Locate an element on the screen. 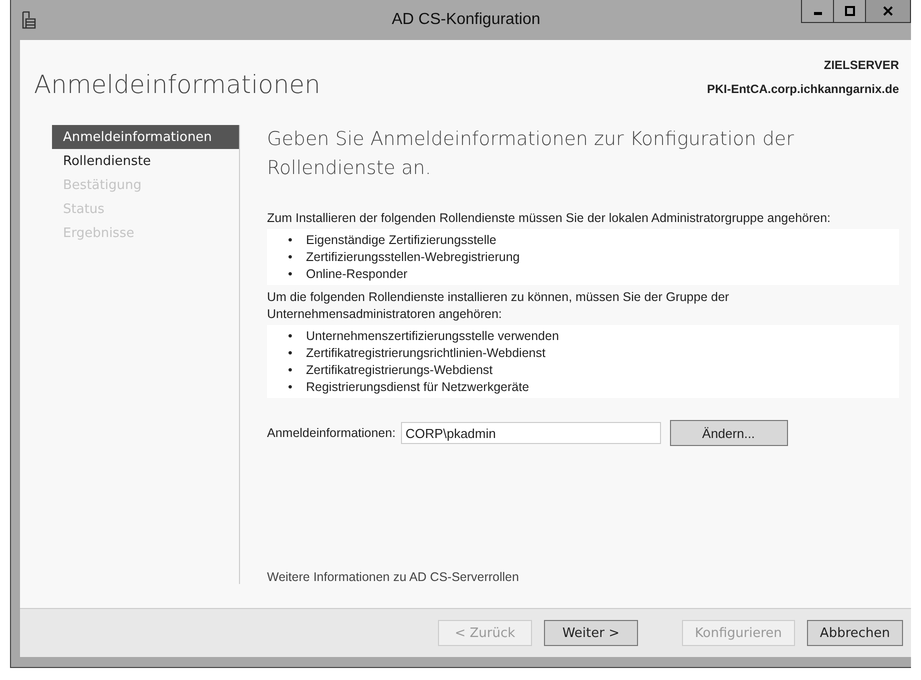 The image size is (921, 680). page-title: Anmeldeinformationen is located at coordinates (177, 85).